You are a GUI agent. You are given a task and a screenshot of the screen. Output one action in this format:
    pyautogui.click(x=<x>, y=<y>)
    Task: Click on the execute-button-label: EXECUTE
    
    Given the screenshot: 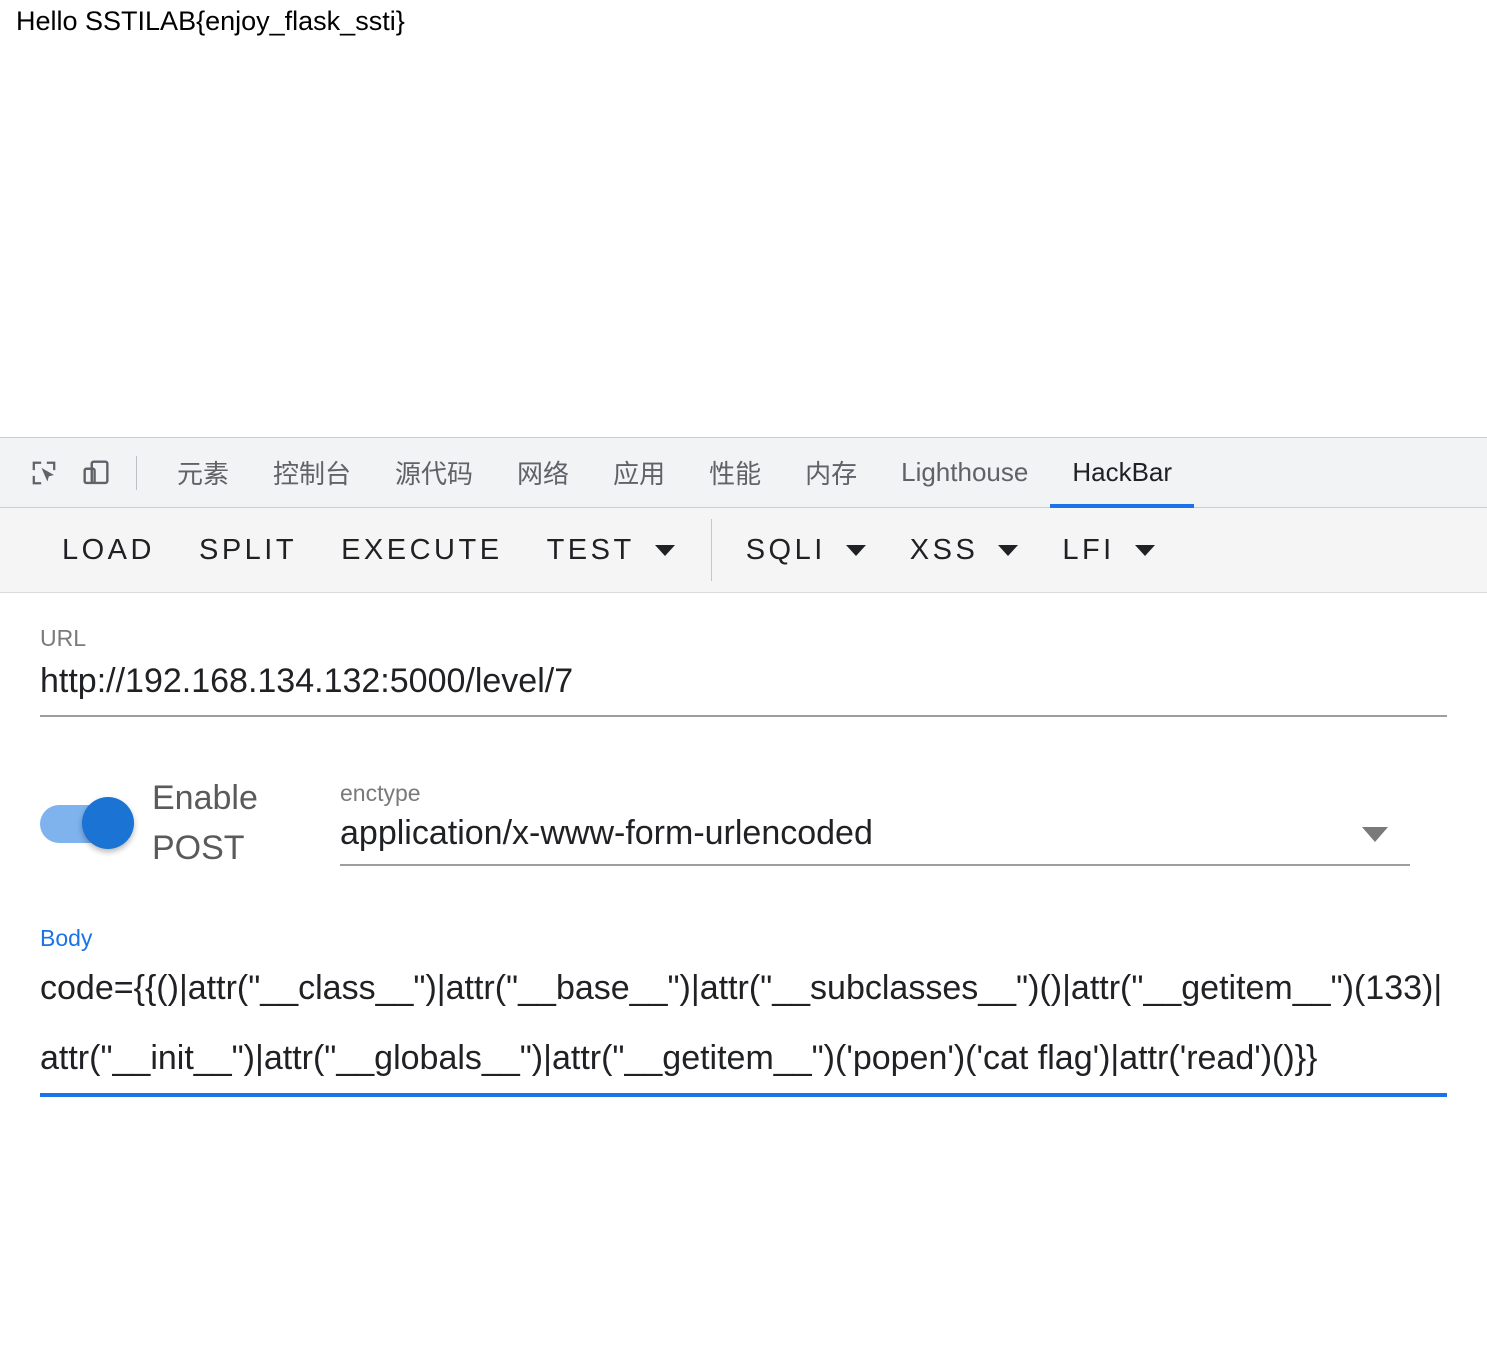 What is the action you would take?
    pyautogui.click(x=422, y=549)
    